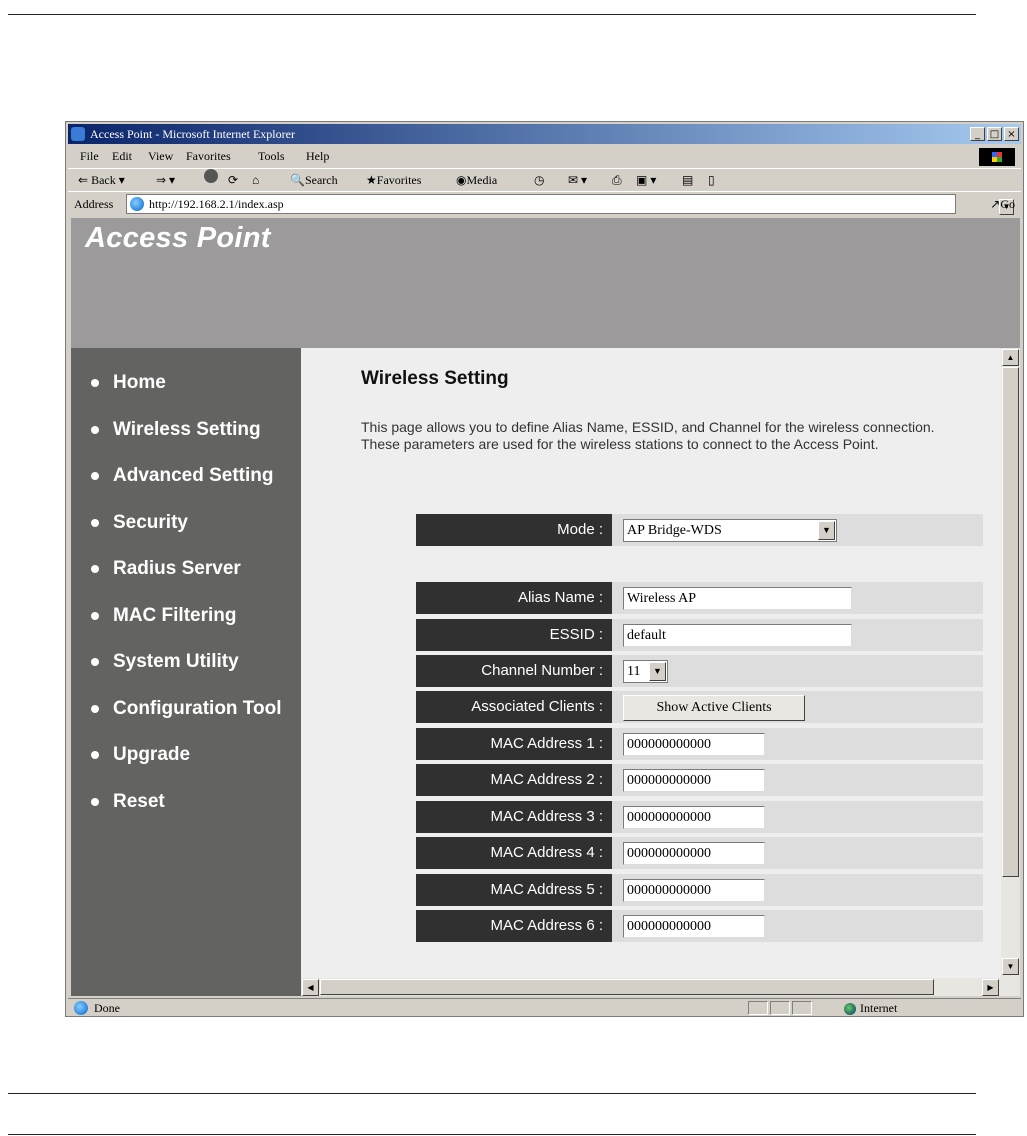  Describe the element at coordinates (393, 180) in the screenshot. I see `favorites-button: ★Favorites` at that location.